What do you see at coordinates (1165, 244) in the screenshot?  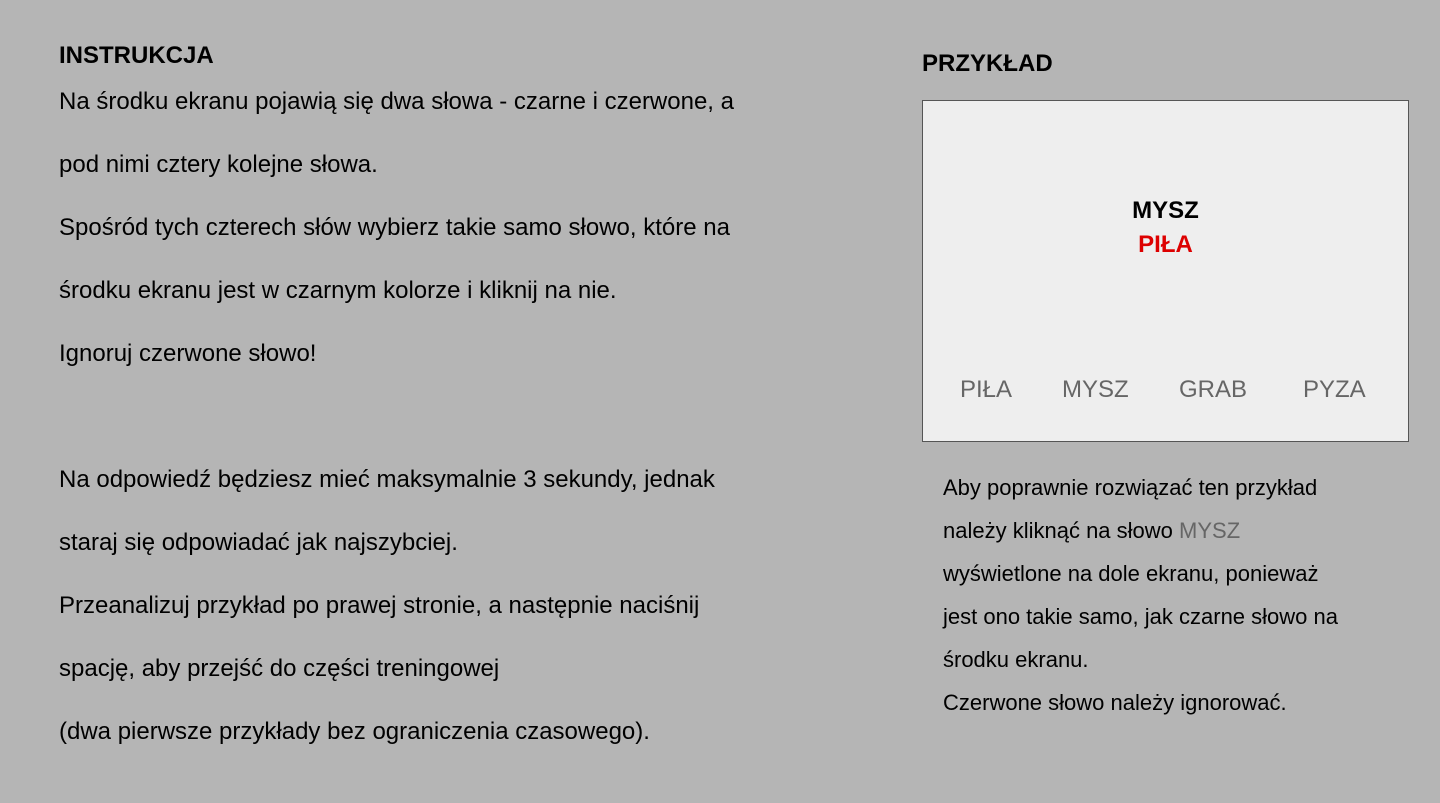 I see `red-distractor-word: PIŁA` at bounding box center [1165, 244].